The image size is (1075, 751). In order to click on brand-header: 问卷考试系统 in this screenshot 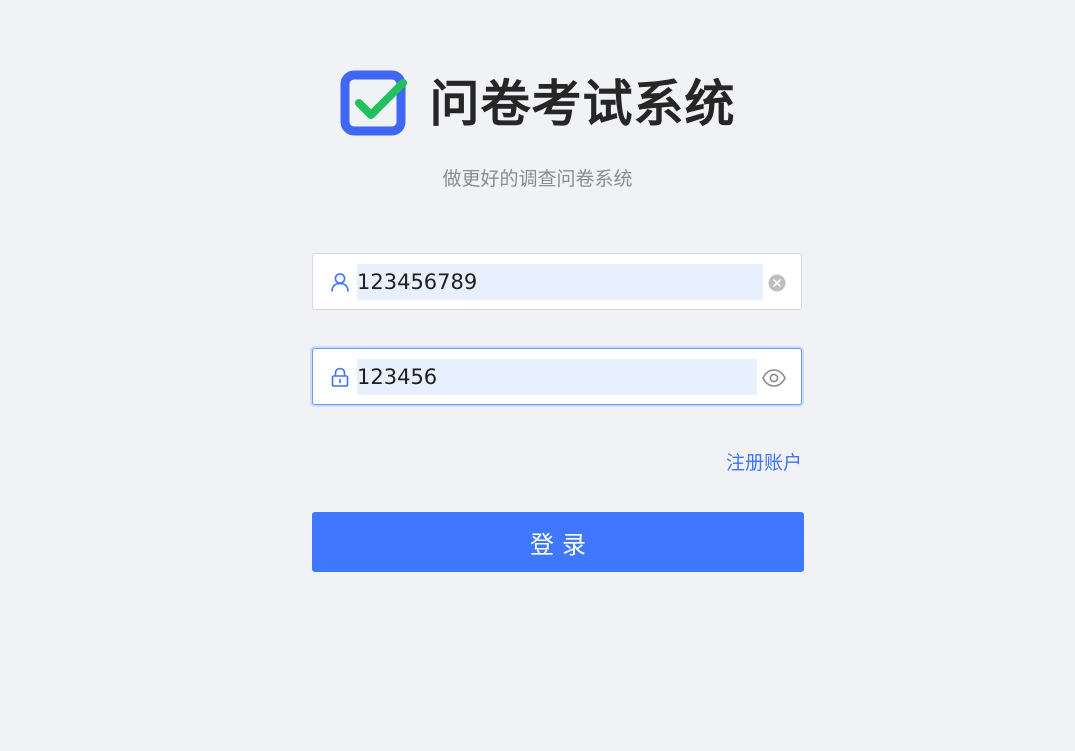, I will do `click(537, 104)`.